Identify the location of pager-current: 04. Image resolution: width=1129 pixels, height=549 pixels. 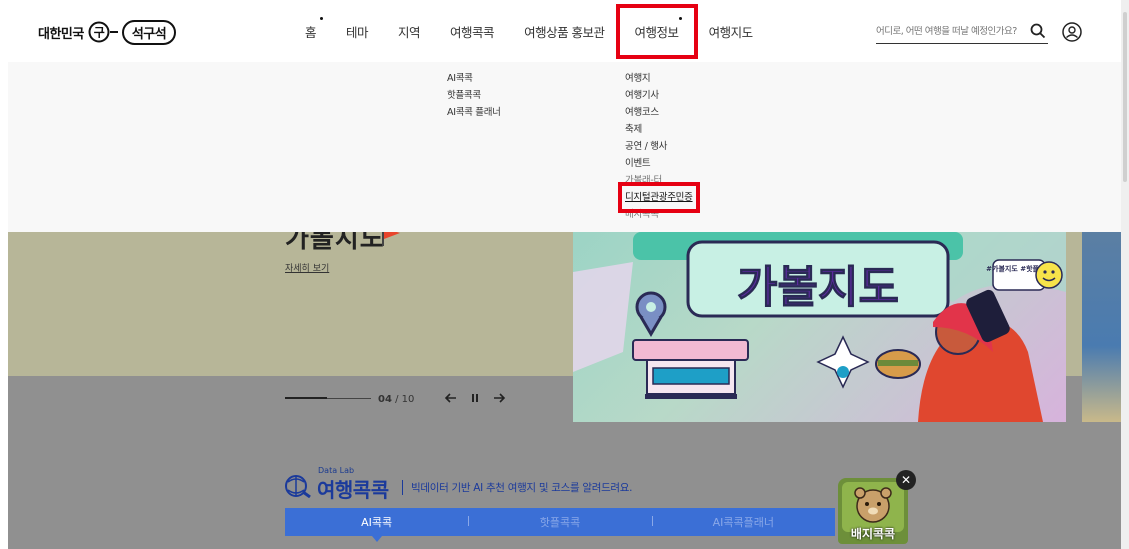
(385, 399).